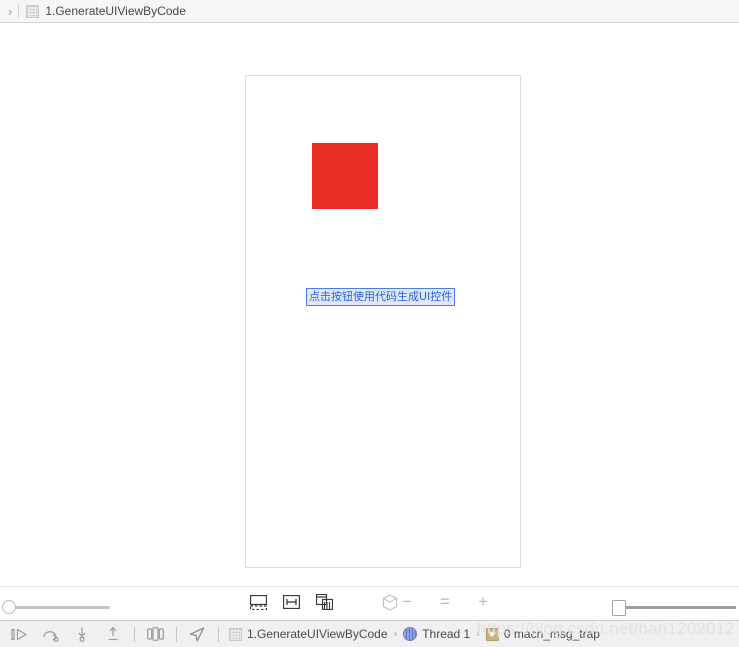 Image resolution: width=739 pixels, height=647 pixels. What do you see at coordinates (390, 602) in the screenshot?
I see `cube-icon` at bounding box center [390, 602].